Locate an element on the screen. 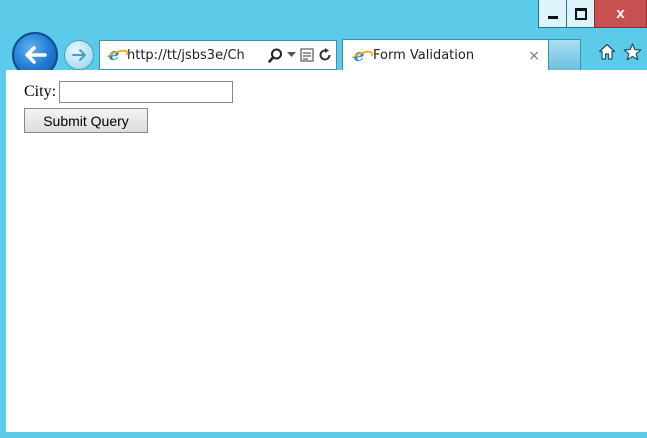 This screenshot has width=647, height=438. address-text: http://tt/jsbs3e/Ch is located at coordinates (192, 55).